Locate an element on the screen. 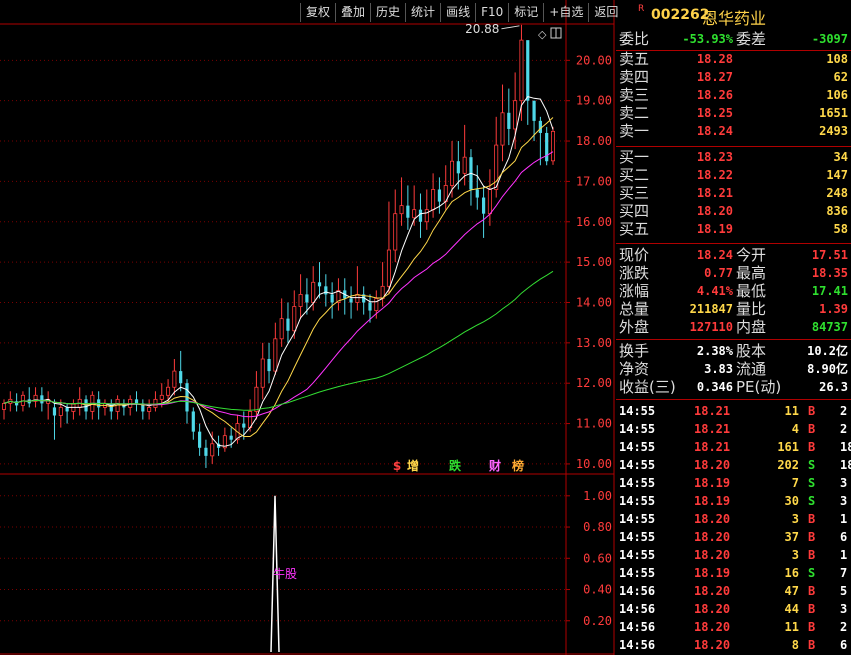 The image size is (851, 655). tick-volume: 161 is located at coordinates (788, 447).